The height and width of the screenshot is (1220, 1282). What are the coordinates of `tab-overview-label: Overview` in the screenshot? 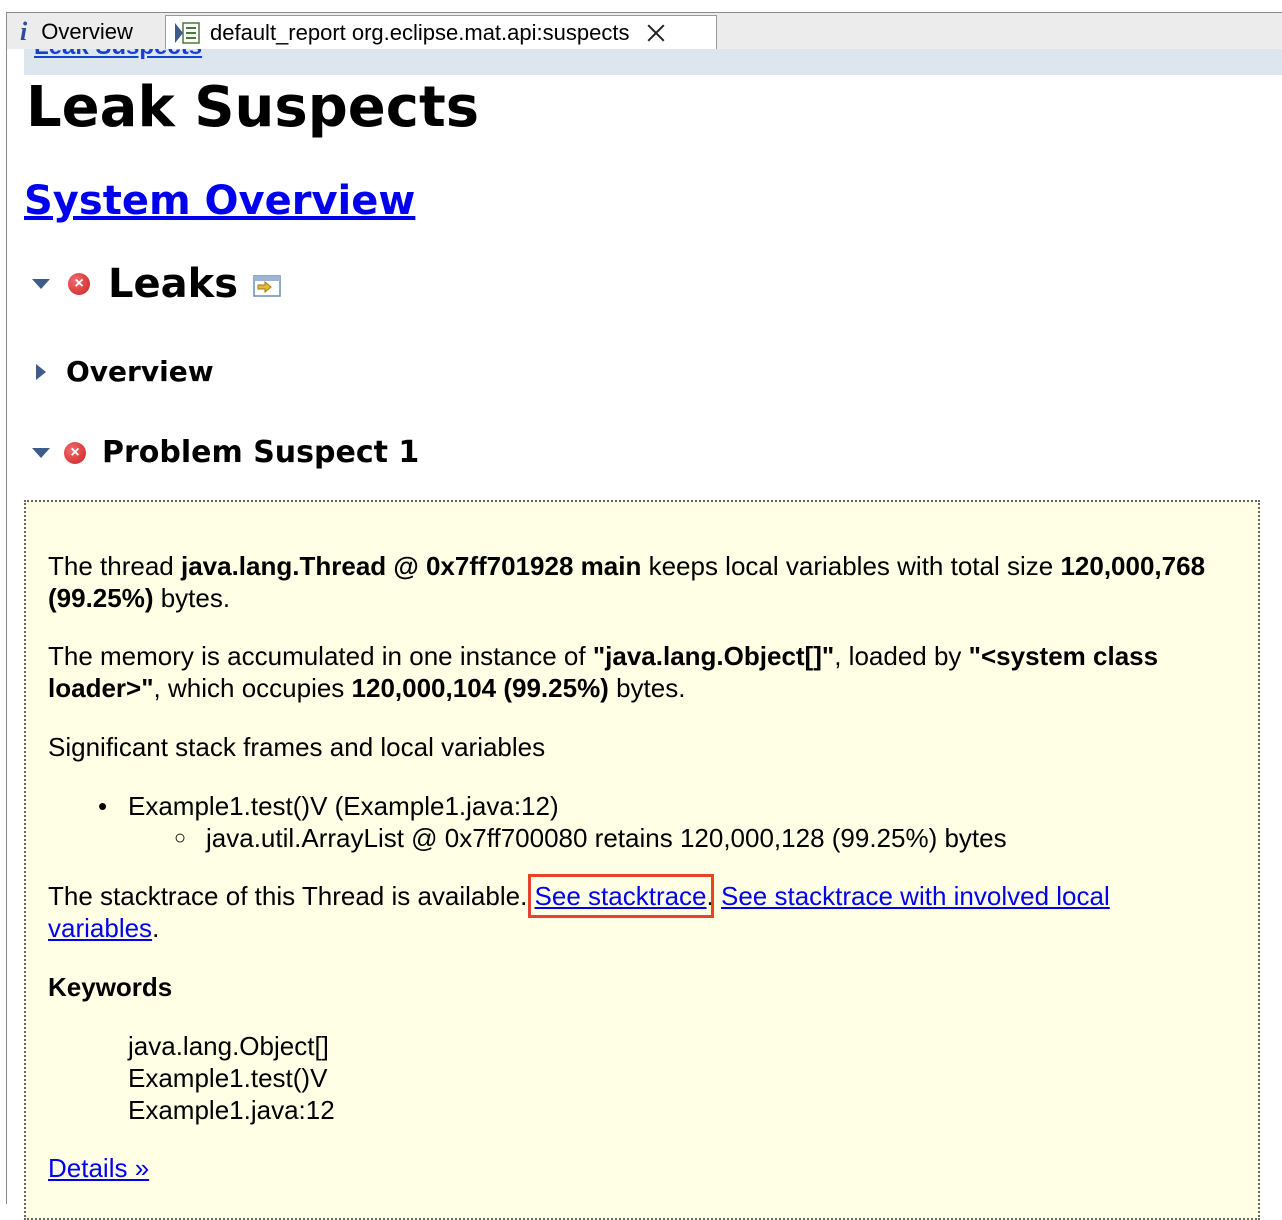 It's located at (87, 31).